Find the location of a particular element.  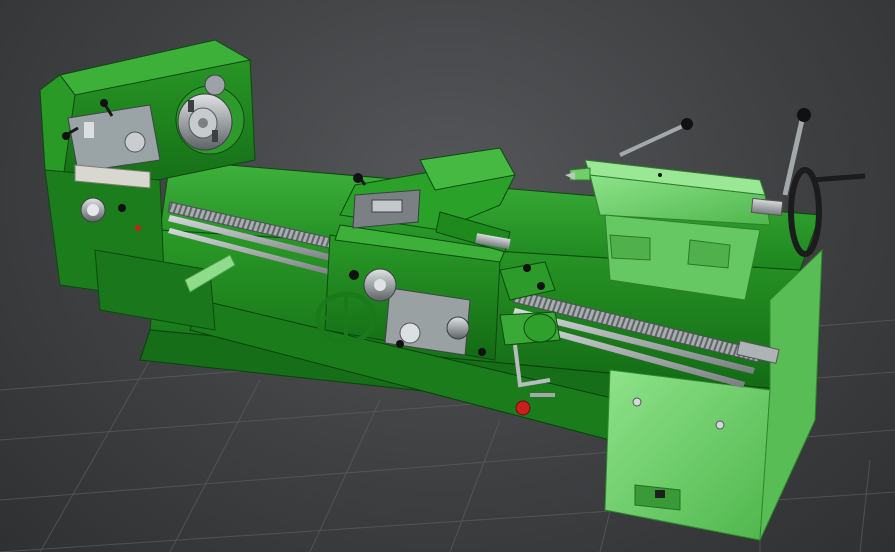

carriage-apron is located at coordinates (410, 292).